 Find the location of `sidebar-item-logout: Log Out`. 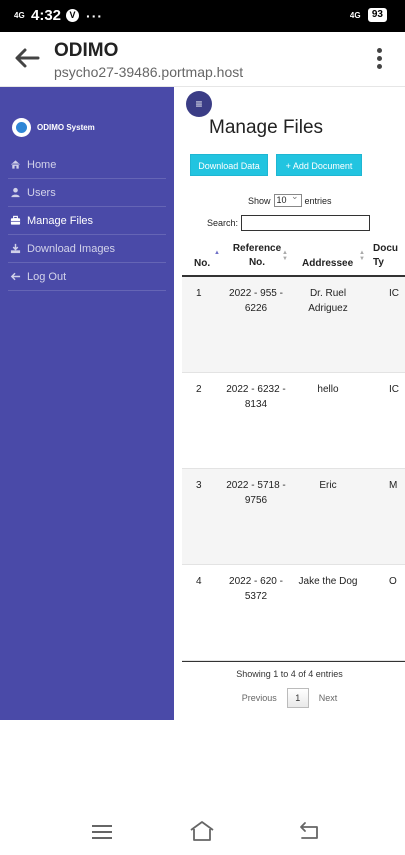

sidebar-item-logout: Log Out is located at coordinates (87, 277).